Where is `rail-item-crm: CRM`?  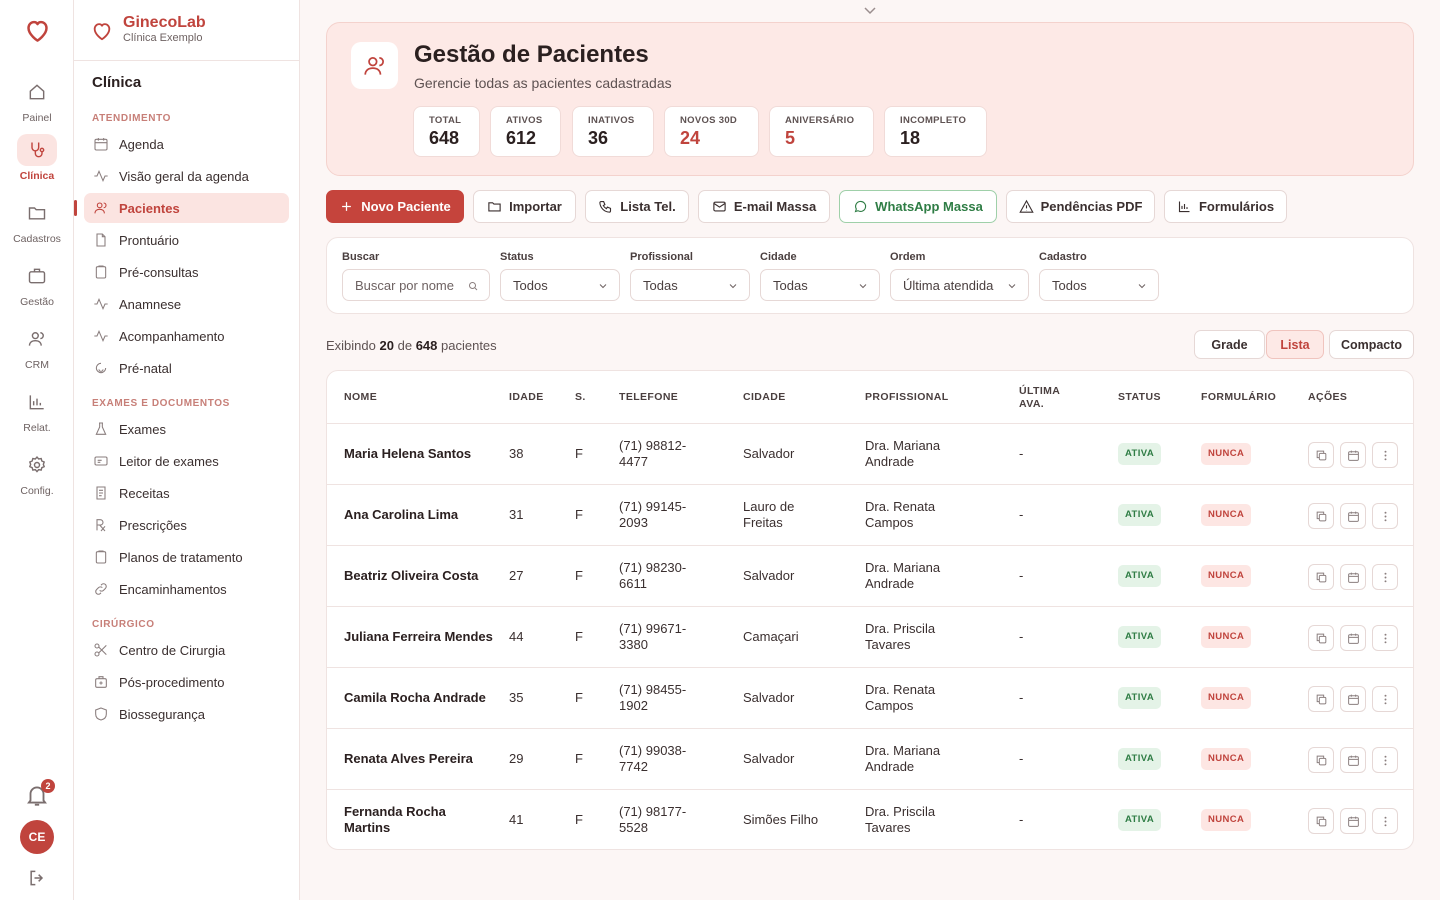 rail-item-crm: CRM is located at coordinates (37, 347).